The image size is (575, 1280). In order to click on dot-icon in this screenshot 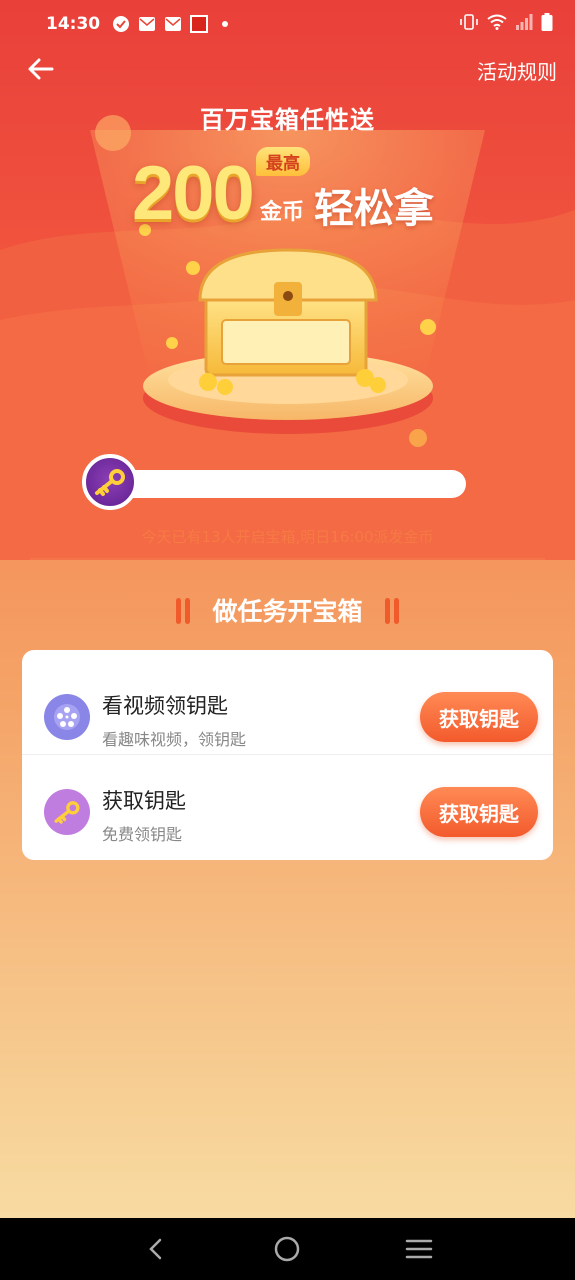, I will do `click(225, 24)`.